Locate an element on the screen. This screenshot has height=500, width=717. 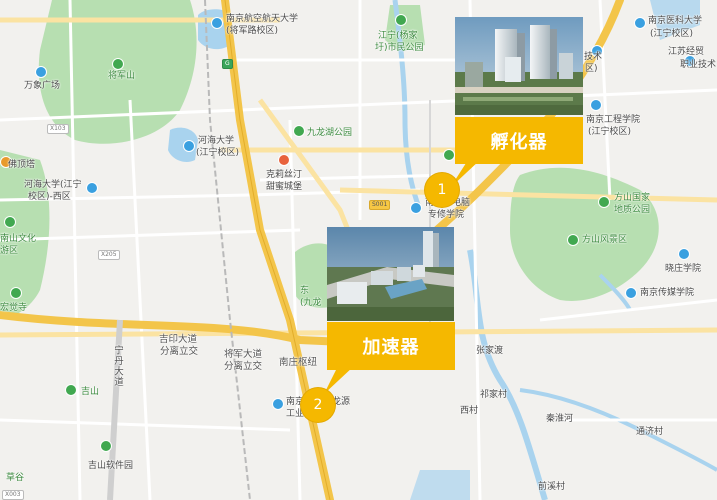
label-xicun: 西村 is located at coordinates (469, 411).